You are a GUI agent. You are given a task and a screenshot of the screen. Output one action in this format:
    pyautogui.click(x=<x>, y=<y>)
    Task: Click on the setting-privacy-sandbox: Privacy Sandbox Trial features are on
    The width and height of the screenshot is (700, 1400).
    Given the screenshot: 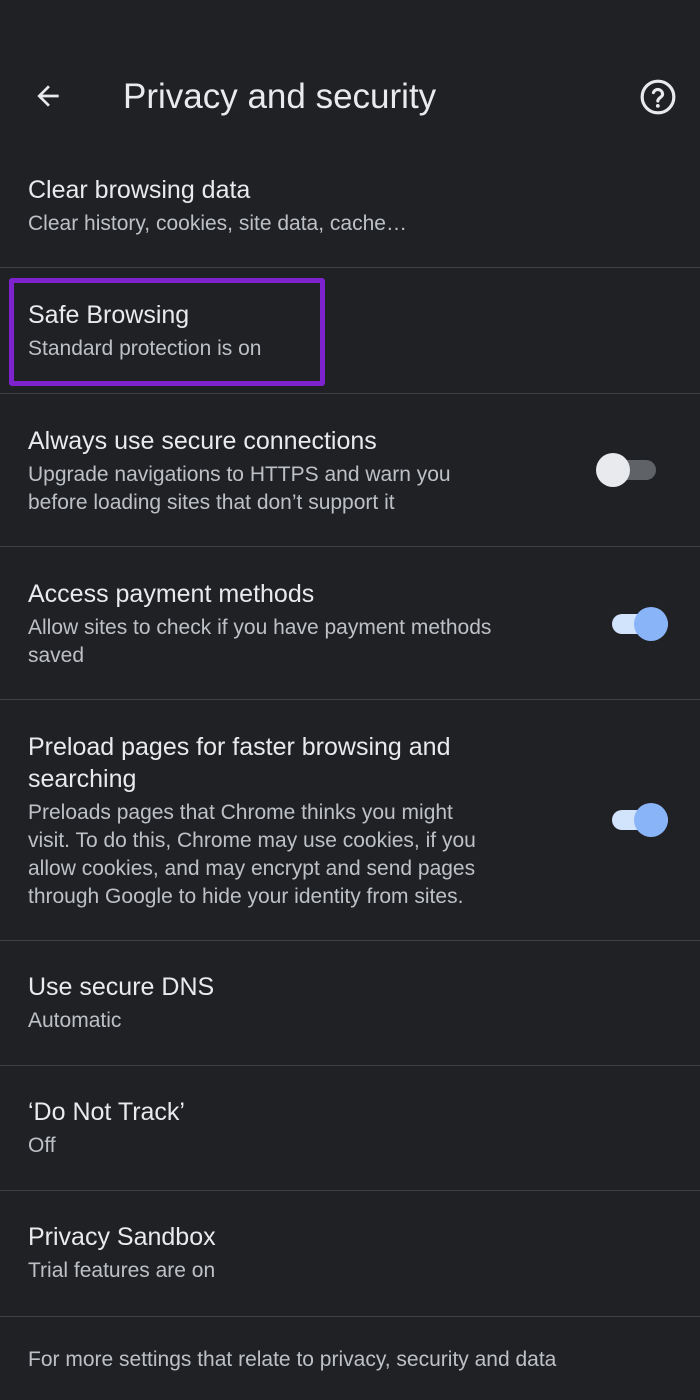 What is the action you would take?
    pyautogui.click(x=350, y=1254)
    